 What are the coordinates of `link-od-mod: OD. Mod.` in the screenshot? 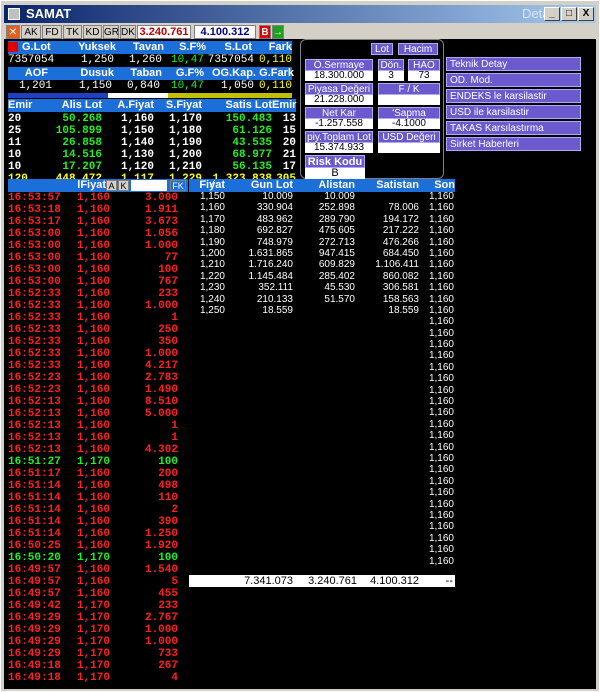 It's located at (513, 80).